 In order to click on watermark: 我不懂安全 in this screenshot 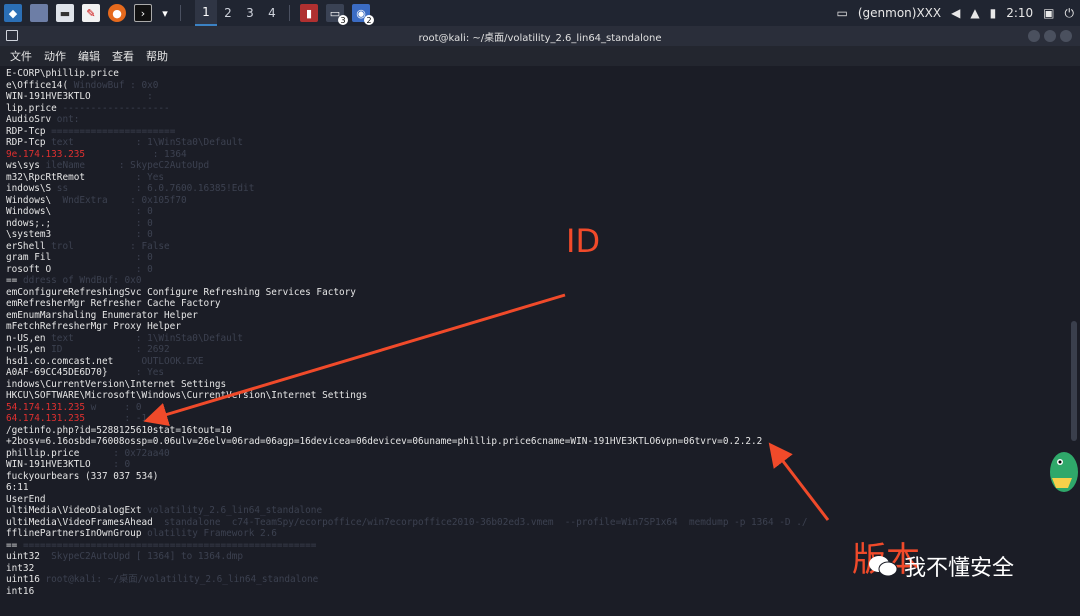, I will do `click(941, 566)`.